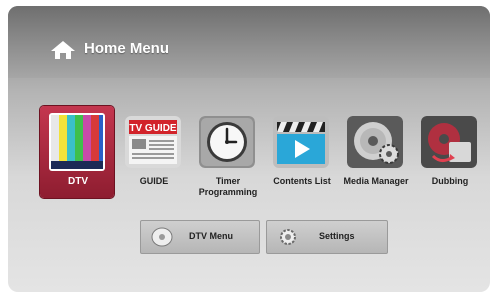 This screenshot has height=294, width=496. What do you see at coordinates (63, 50) in the screenshot?
I see `home-icon` at bounding box center [63, 50].